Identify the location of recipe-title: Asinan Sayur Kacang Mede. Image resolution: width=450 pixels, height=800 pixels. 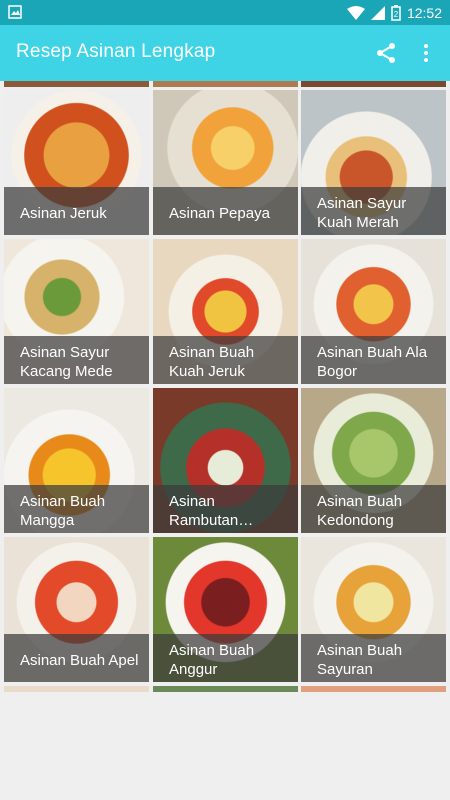
(66, 362).